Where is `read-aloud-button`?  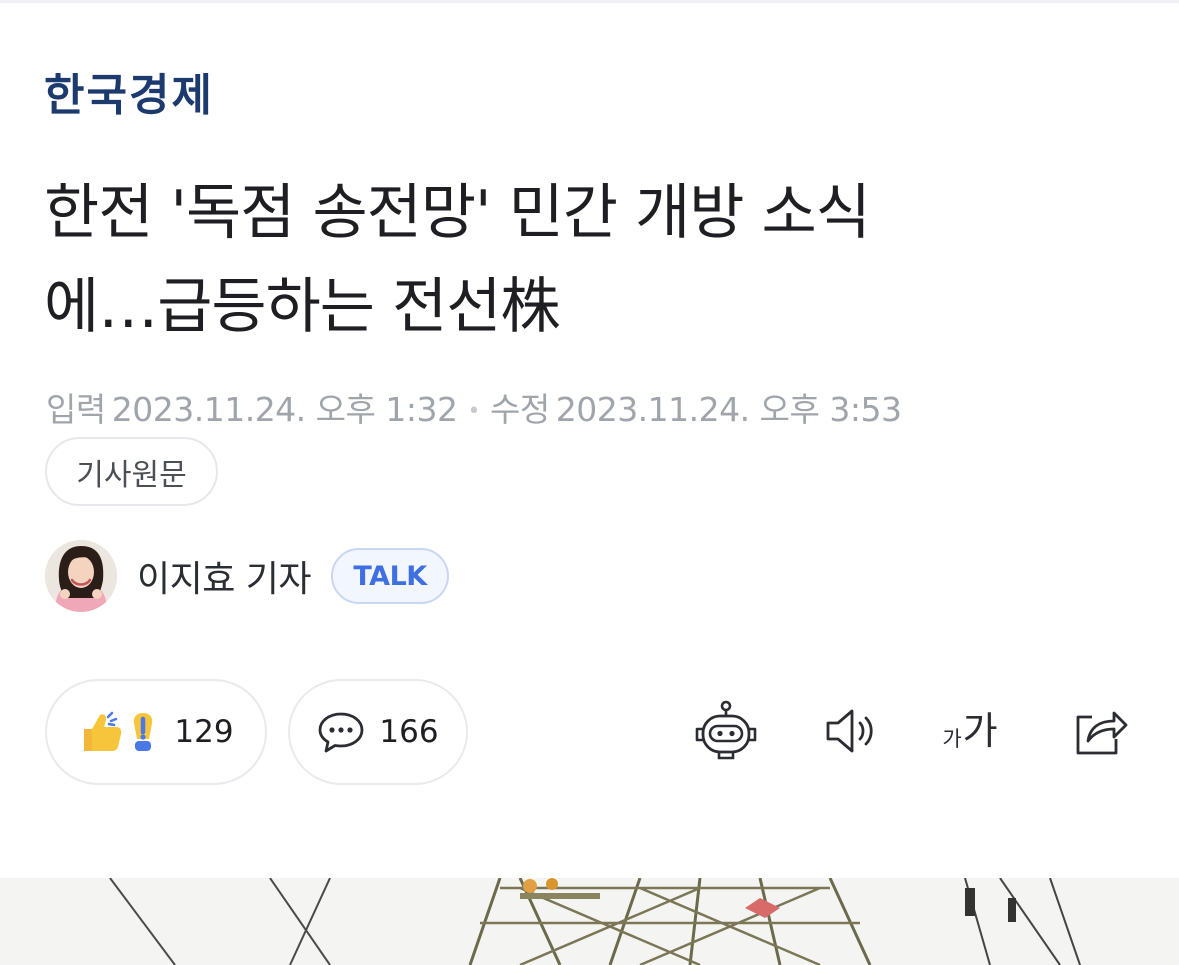 read-aloud-button is located at coordinates (850, 731).